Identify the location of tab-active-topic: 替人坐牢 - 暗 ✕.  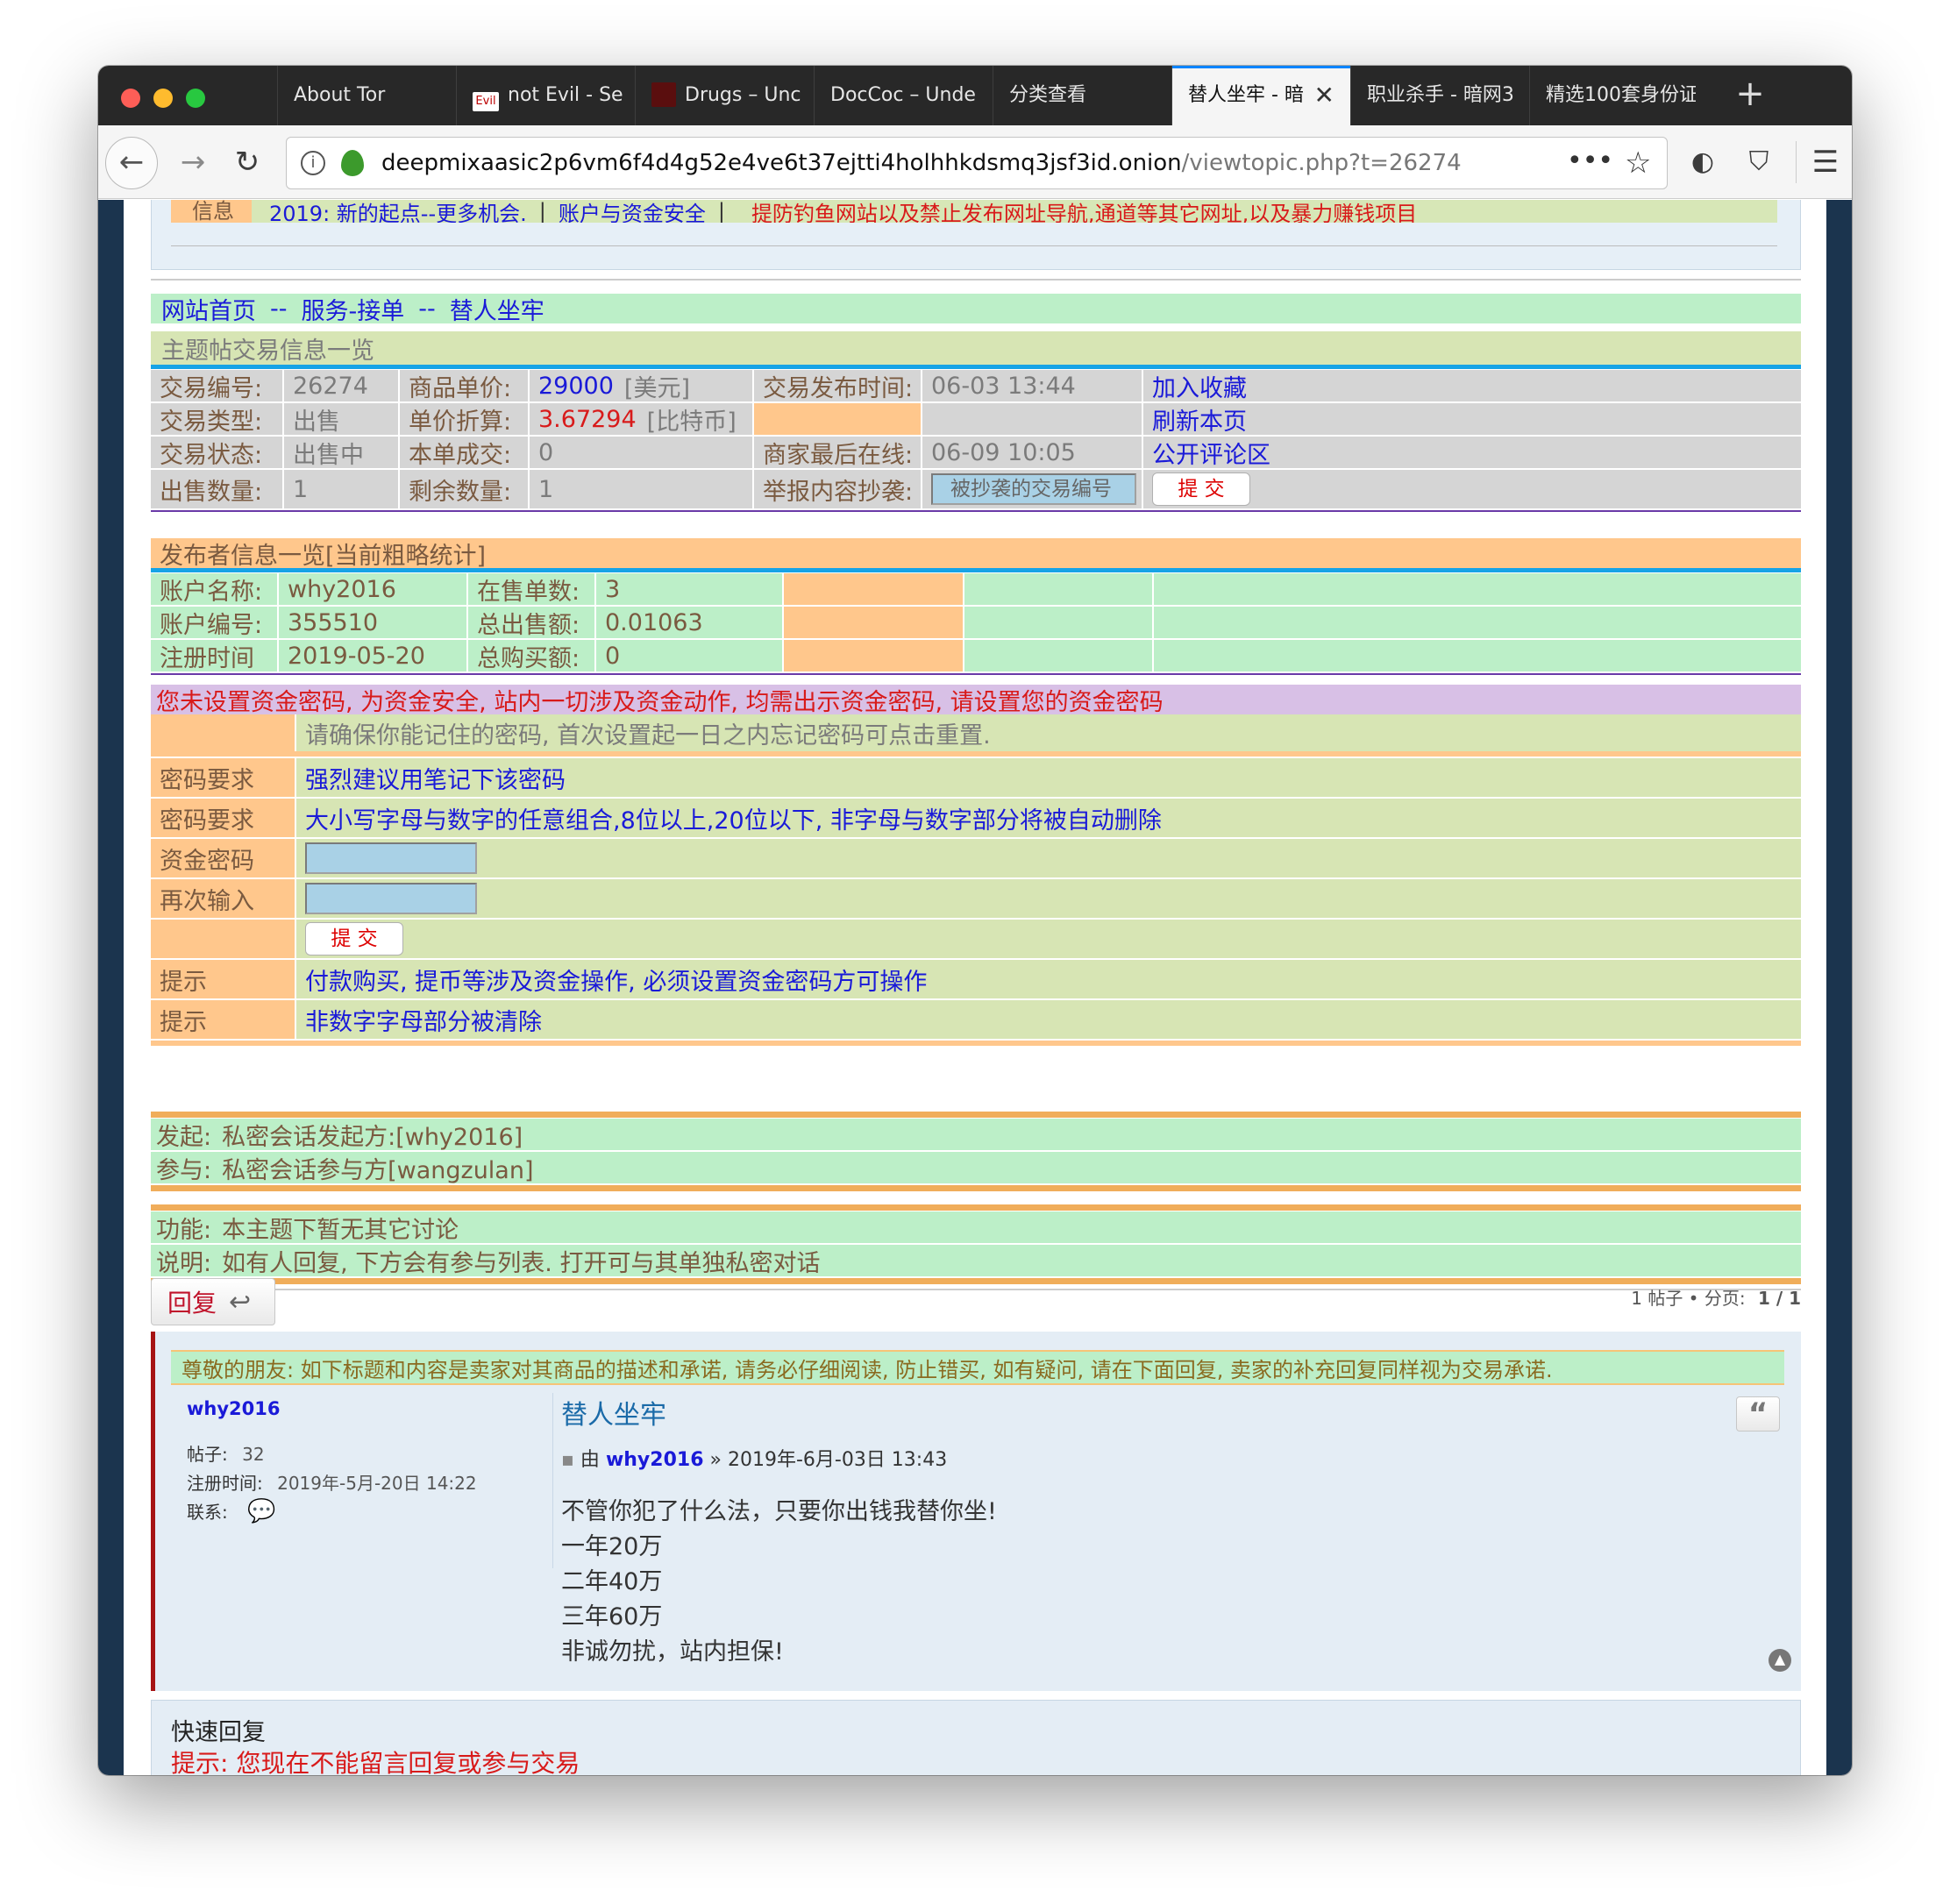
(1260, 95).